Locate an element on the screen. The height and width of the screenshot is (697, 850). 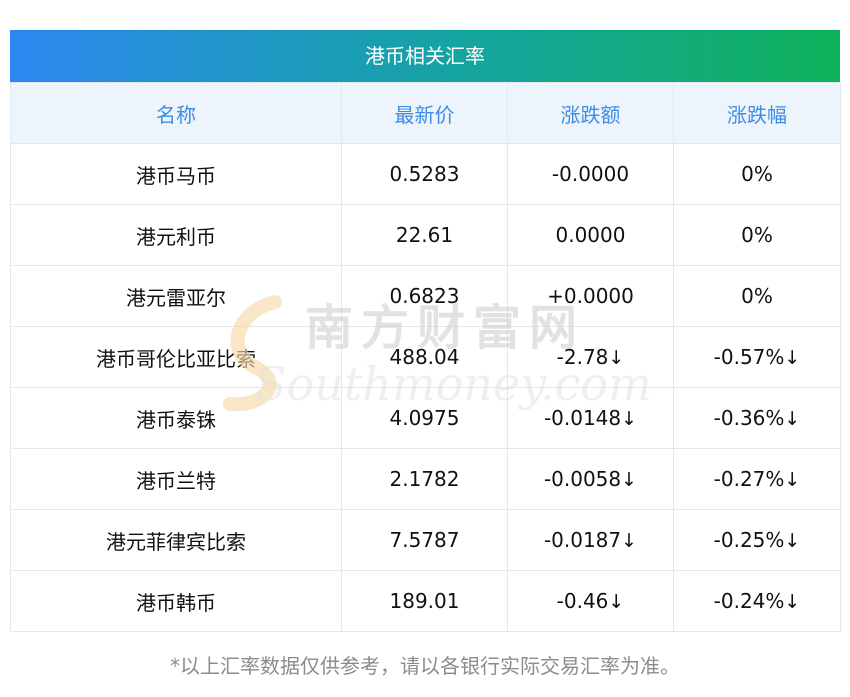
cell-currency-pair: 港币泰铢 is located at coordinates (176, 418).